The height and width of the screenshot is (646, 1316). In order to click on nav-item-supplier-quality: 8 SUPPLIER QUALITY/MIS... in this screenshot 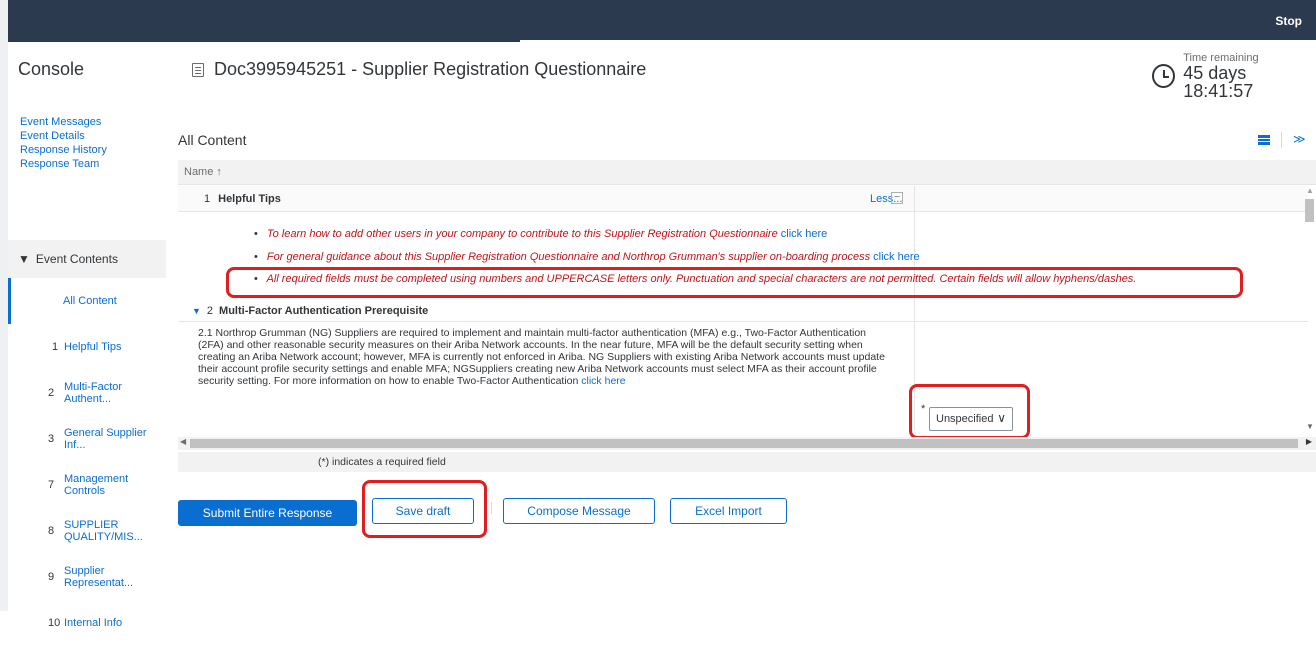, I will do `click(87, 531)`.